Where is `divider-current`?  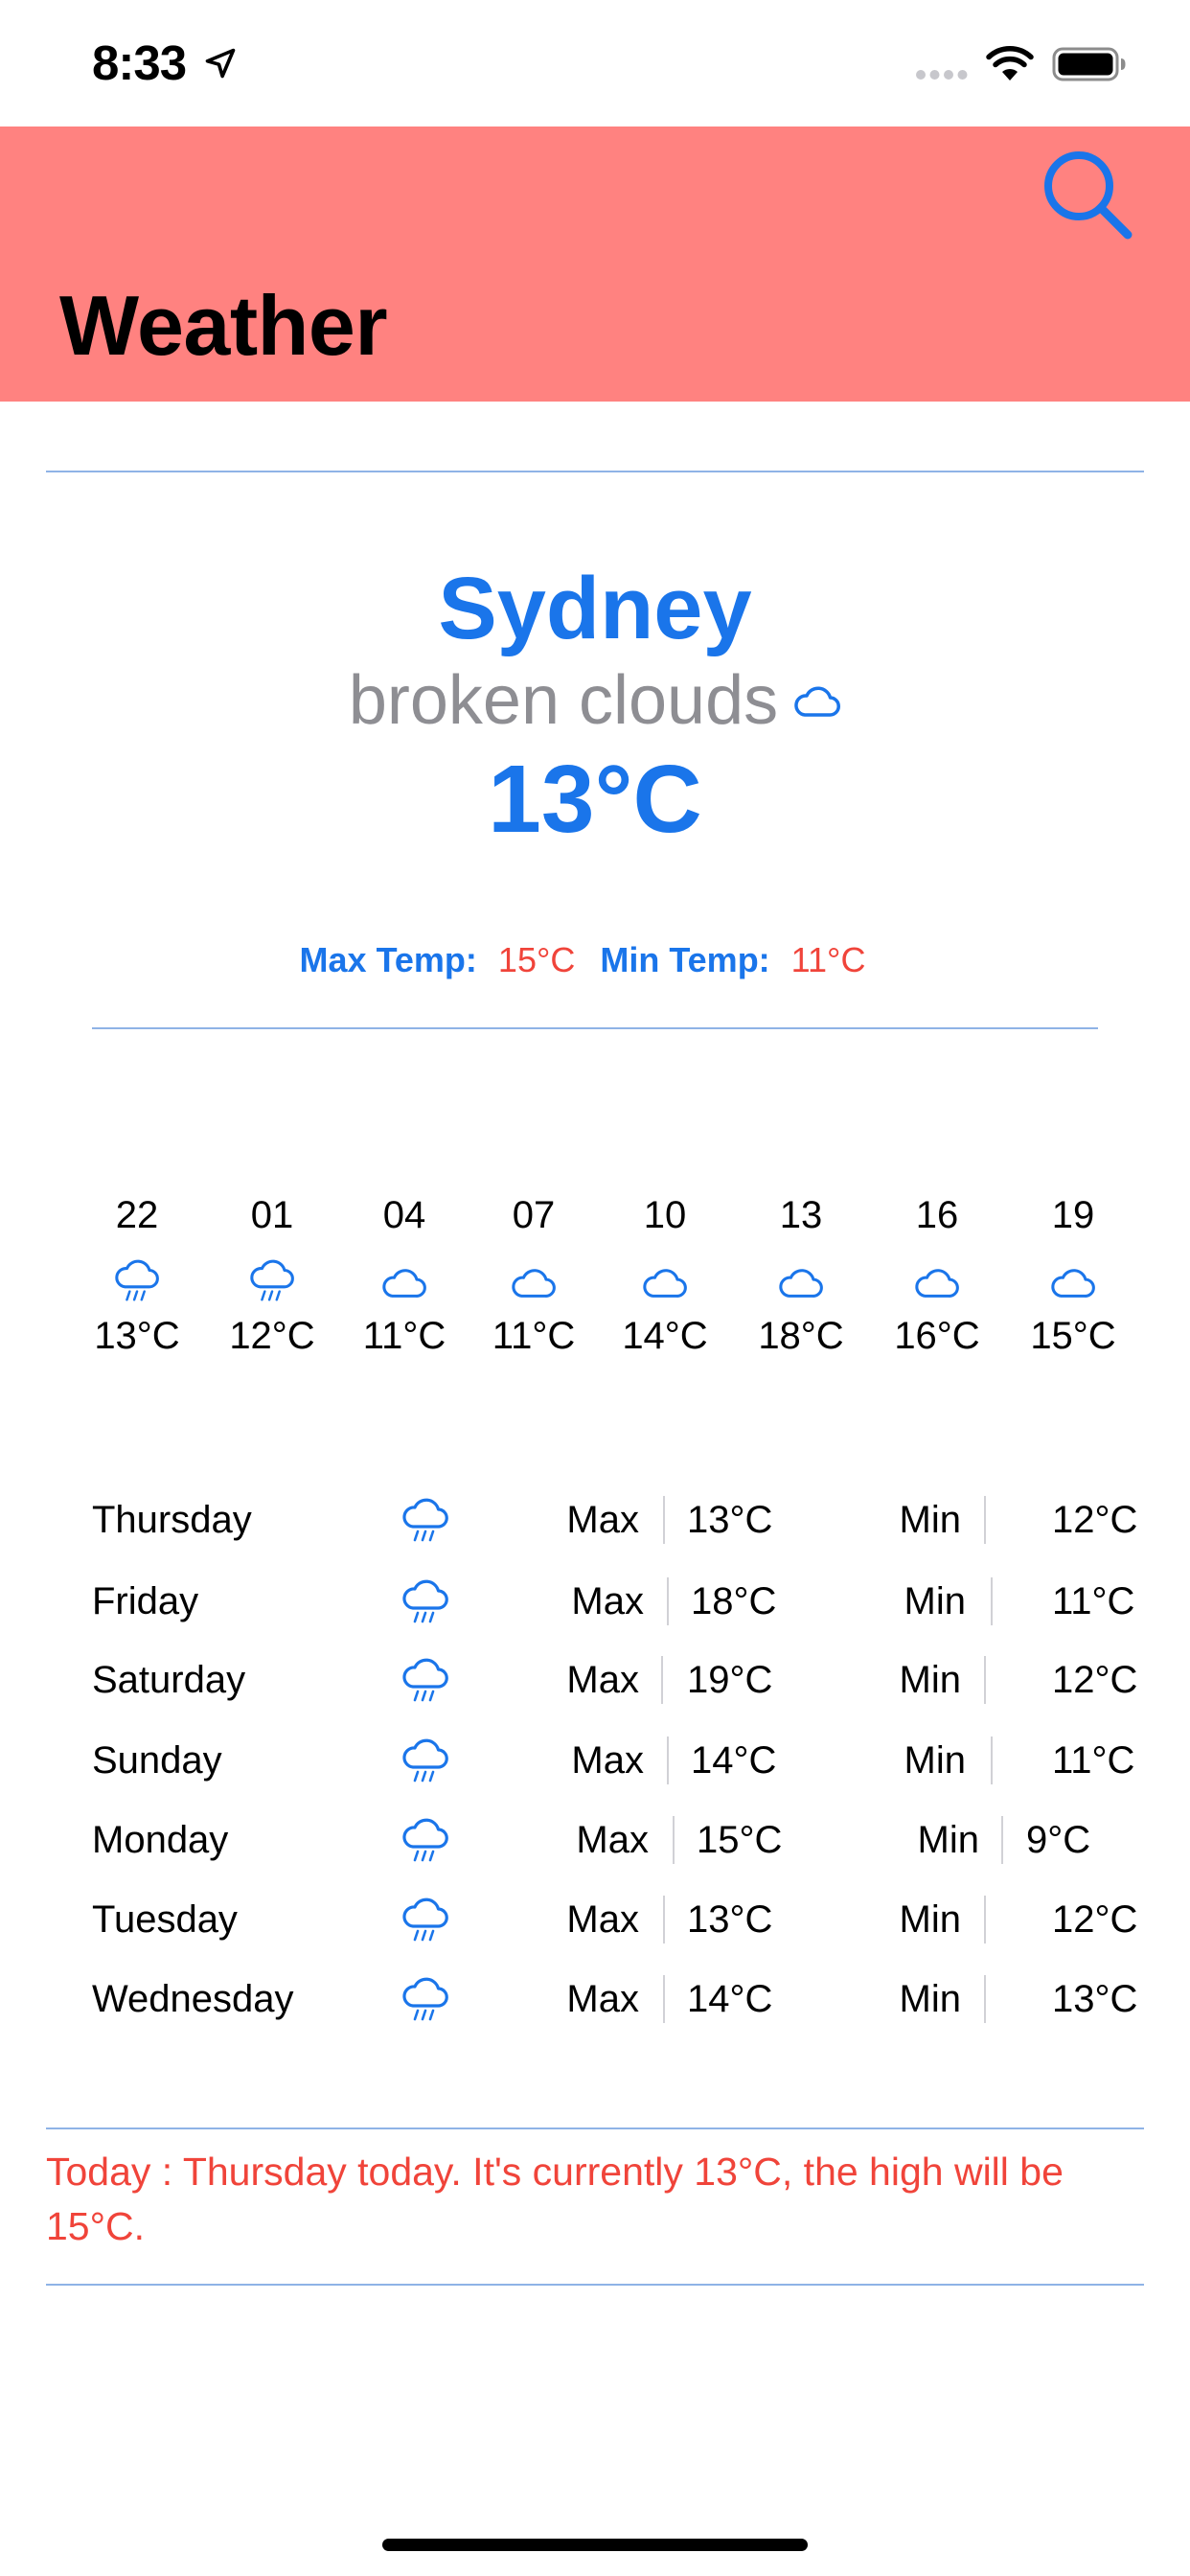
divider-current is located at coordinates (595, 1028).